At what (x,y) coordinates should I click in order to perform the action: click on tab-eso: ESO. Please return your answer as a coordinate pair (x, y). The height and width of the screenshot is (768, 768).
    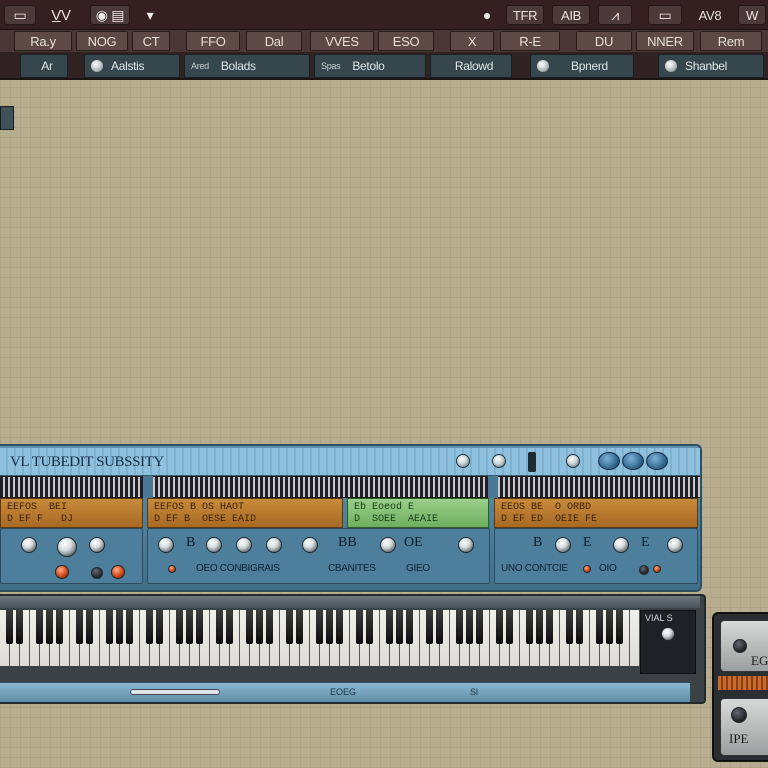
    Looking at the image, I should click on (406, 41).